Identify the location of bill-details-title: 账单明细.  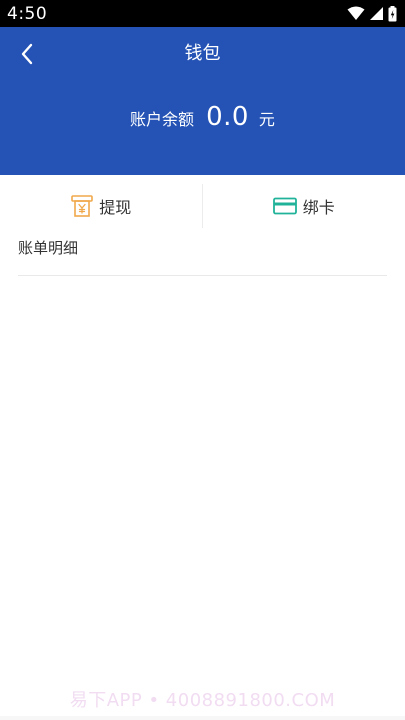
(48, 248).